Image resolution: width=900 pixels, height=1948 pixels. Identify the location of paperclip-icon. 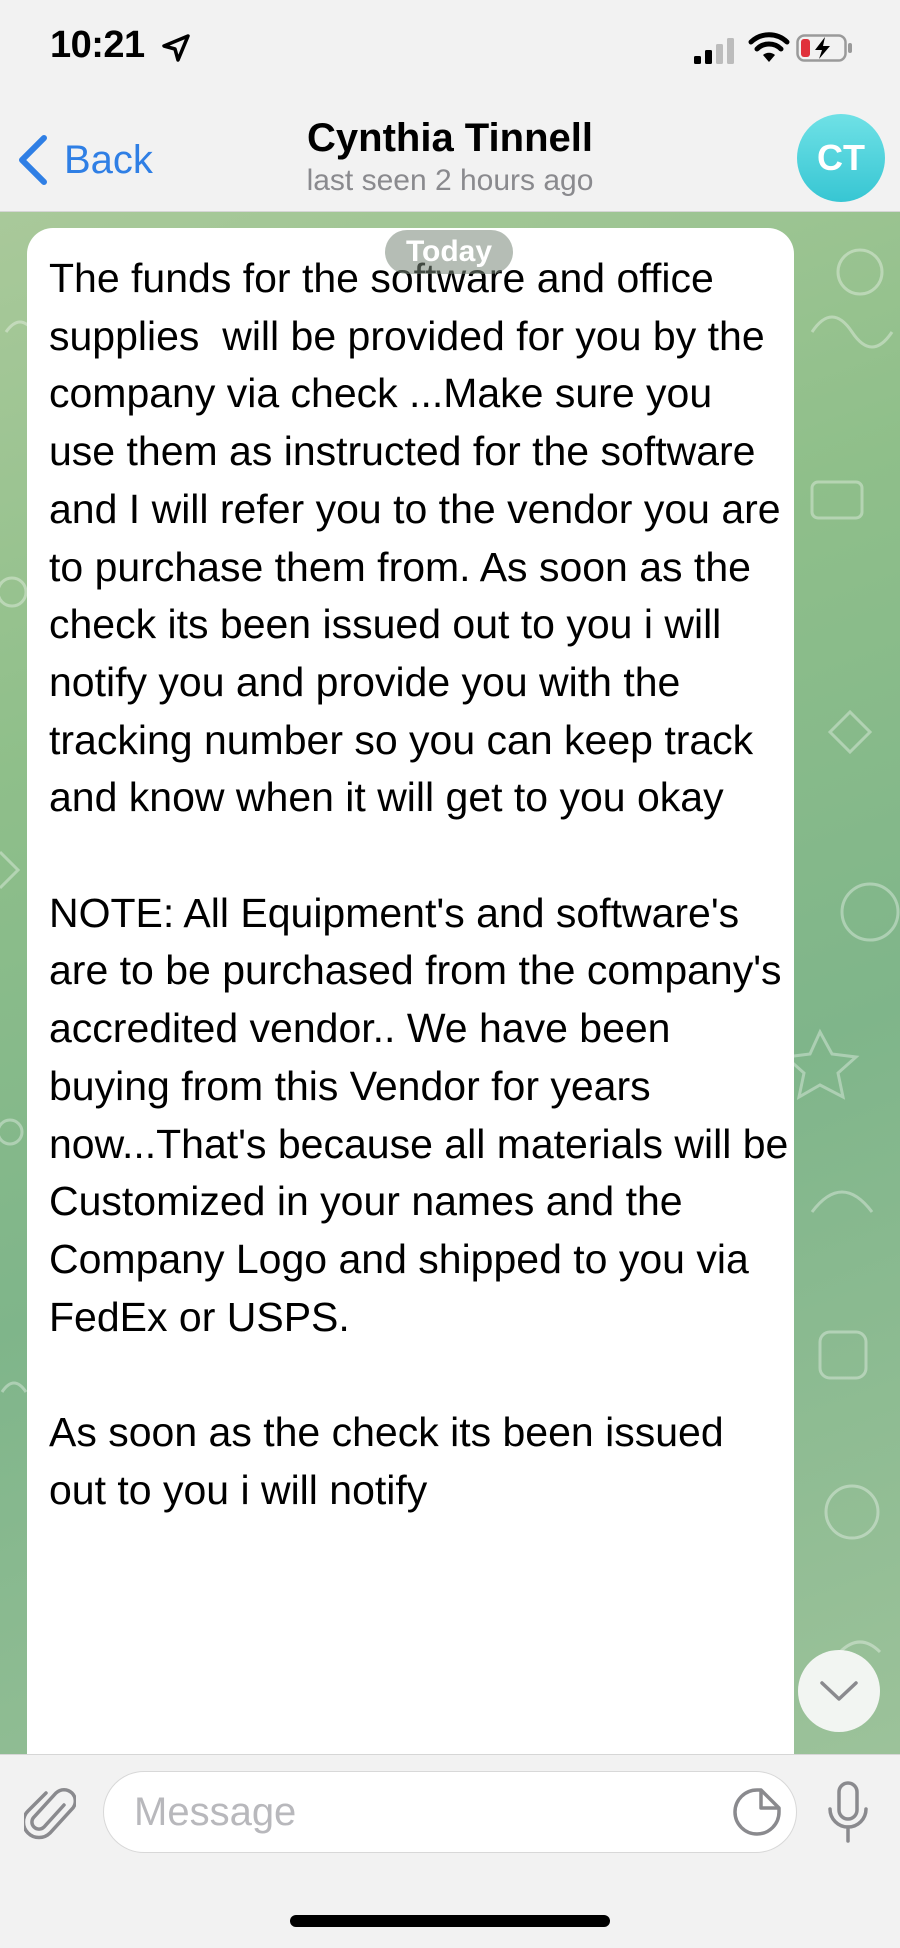
(50, 1813).